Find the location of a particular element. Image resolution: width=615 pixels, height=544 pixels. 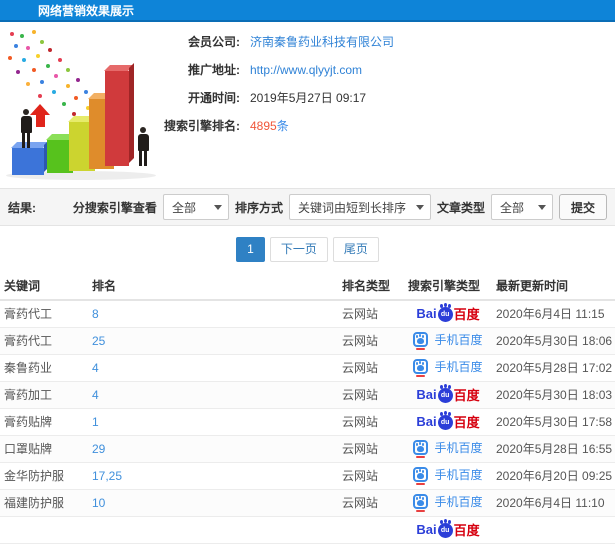

update-time-cell: 2020年6月4日 11:10 is located at coordinates (553, 503).